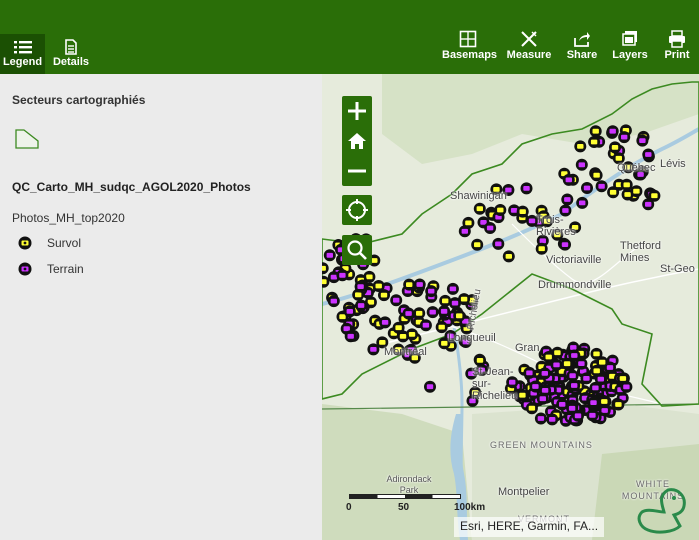 This screenshot has width=699, height=540. Describe the element at coordinates (25, 243) in the screenshot. I see `survol-camera-icon` at that location.